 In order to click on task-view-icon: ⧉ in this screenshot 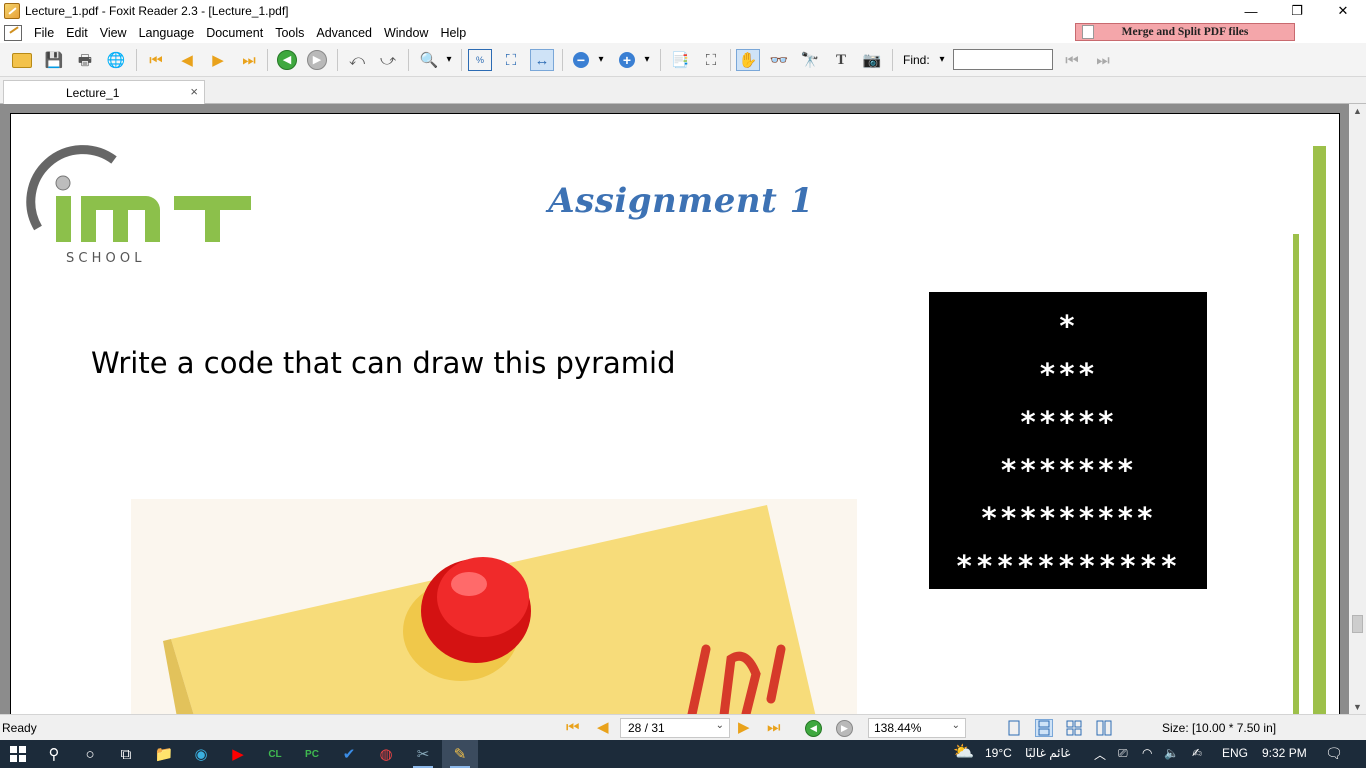, I will do `click(126, 754)`.